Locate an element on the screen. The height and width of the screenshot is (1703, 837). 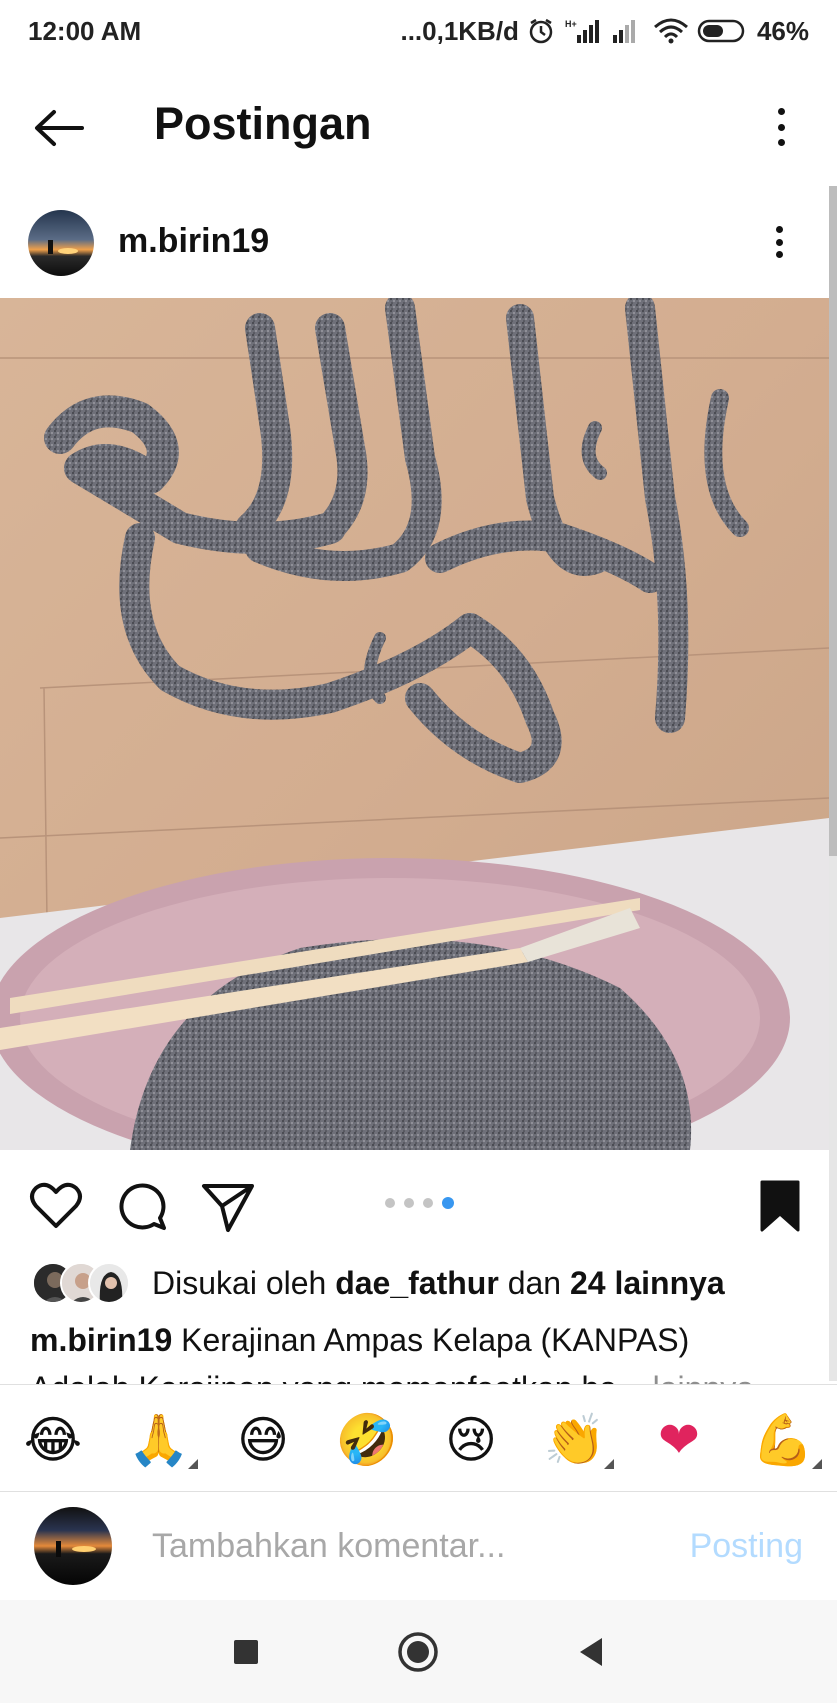
liker-avatars is located at coordinates (82, 1283).